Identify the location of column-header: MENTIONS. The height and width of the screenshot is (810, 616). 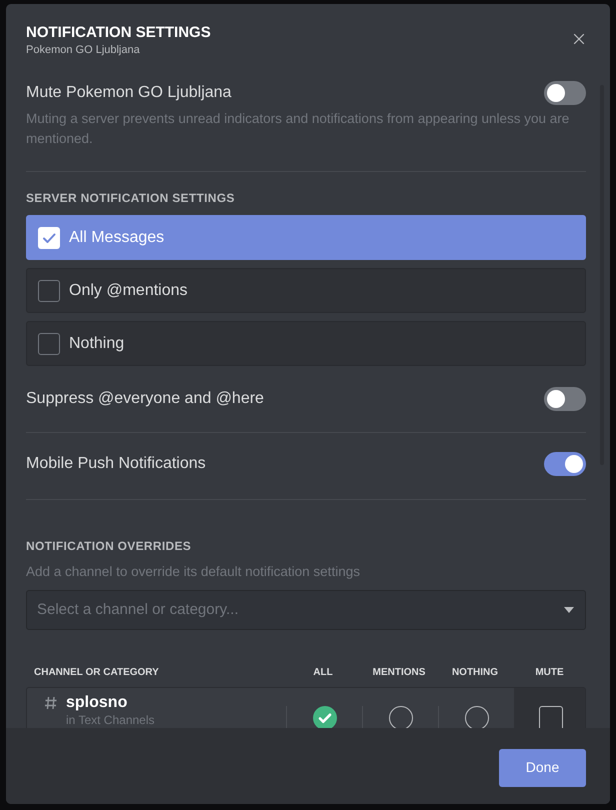
(399, 673).